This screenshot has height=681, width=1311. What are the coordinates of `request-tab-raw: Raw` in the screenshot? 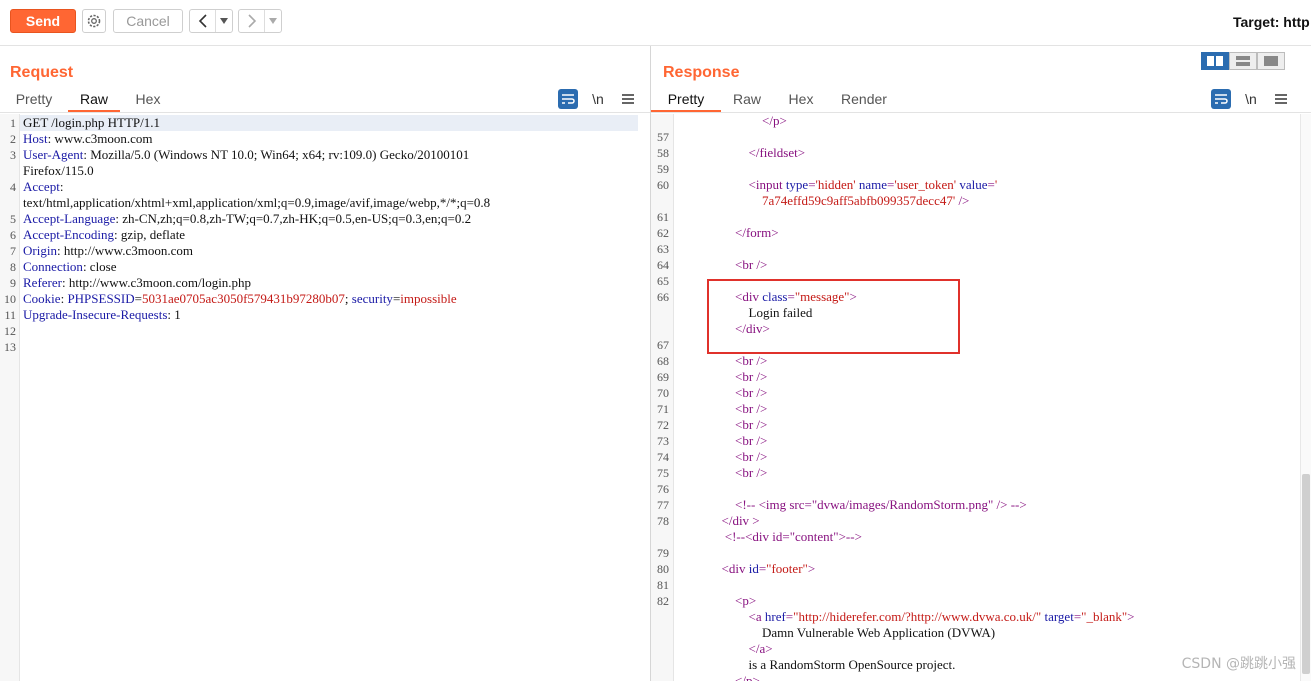 It's located at (94, 101).